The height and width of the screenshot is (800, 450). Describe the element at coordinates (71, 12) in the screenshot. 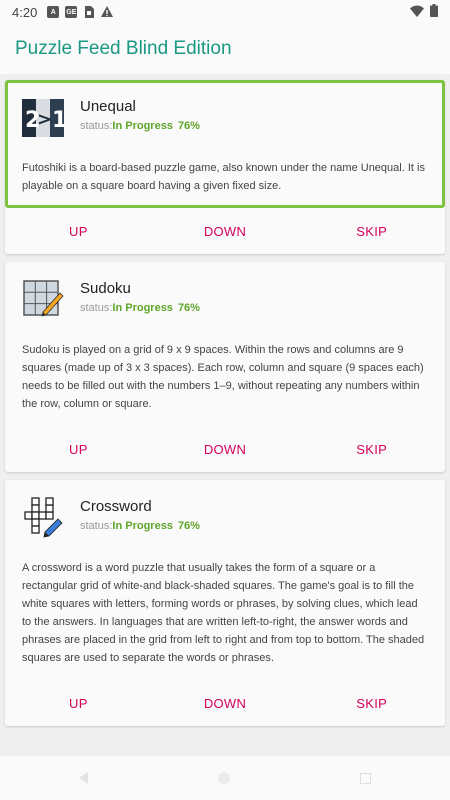

I see `ge-badge-icon: GE` at that location.